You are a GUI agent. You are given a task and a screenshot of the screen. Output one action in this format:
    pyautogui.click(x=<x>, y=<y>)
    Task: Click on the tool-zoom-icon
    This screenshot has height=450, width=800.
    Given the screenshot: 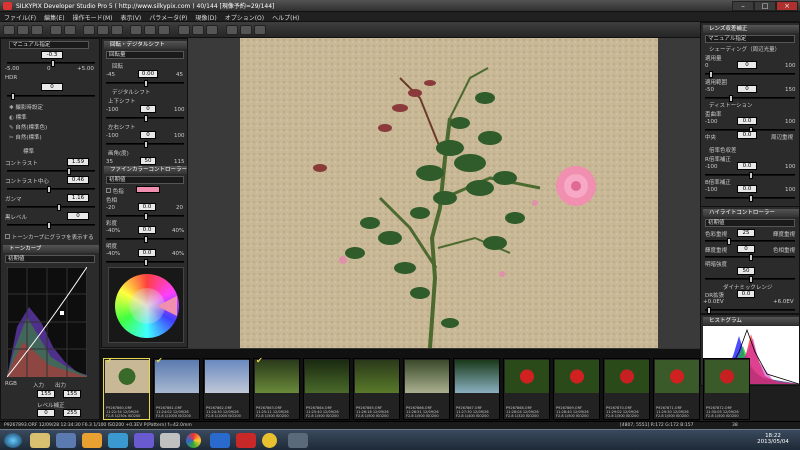 What is the action you would take?
    pyautogui.click(x=232, y=30)
    